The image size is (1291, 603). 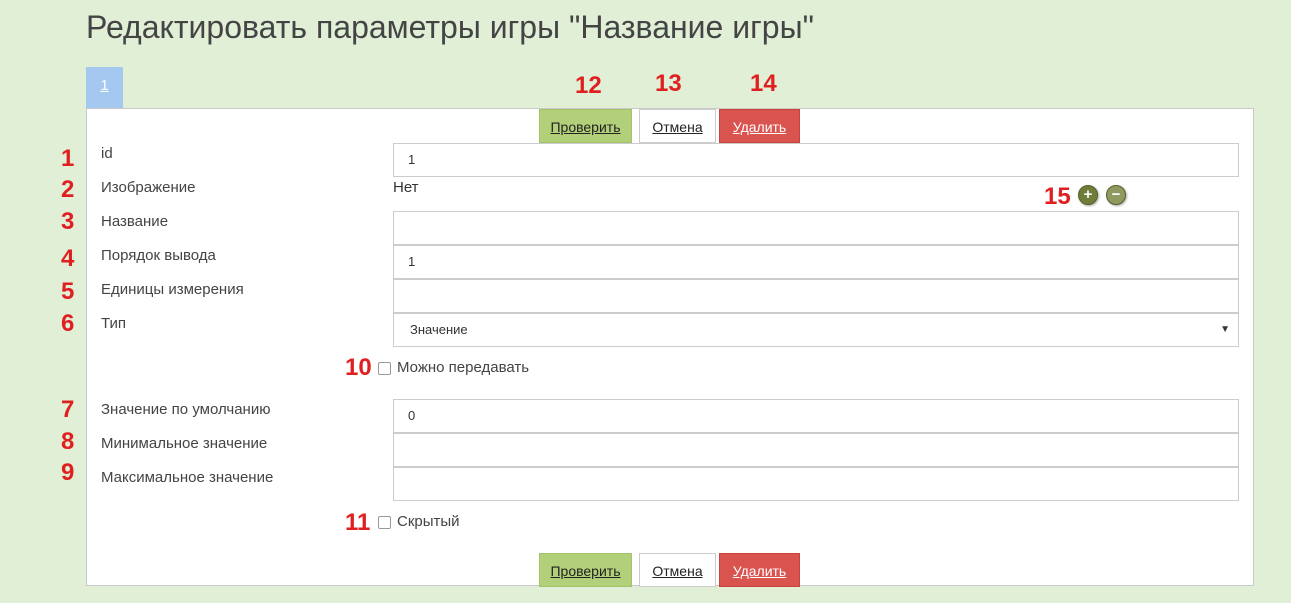 What do you see at coordinates (816, 296) in the screenshot?
I see `units-input` at bounding box center [816, 296].